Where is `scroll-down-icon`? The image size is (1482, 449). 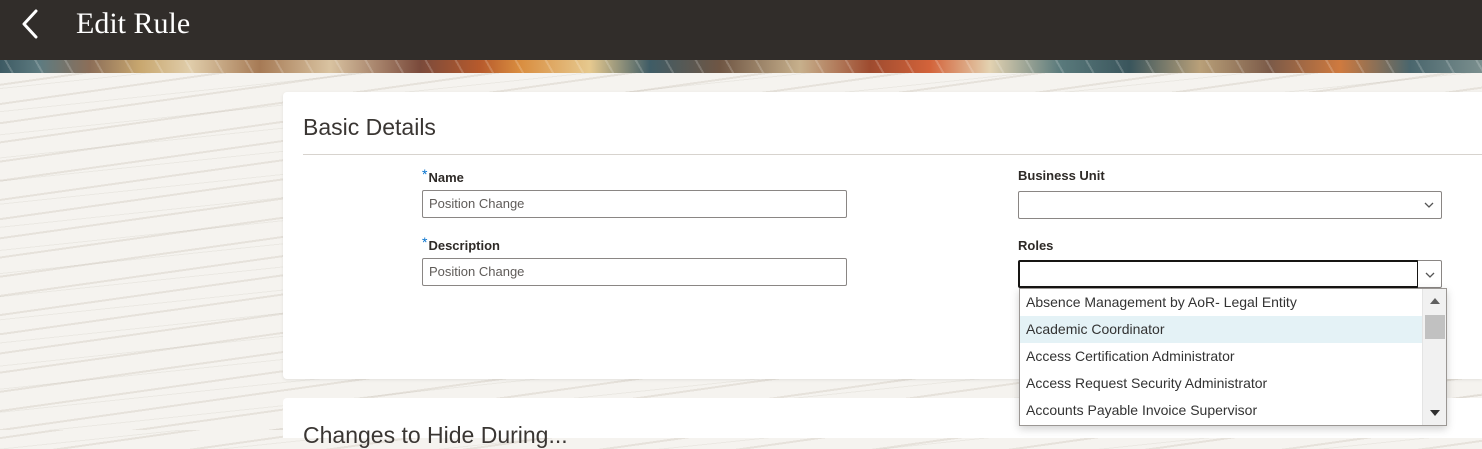 scroll-down-icon is located at coordinates (1435, 413).